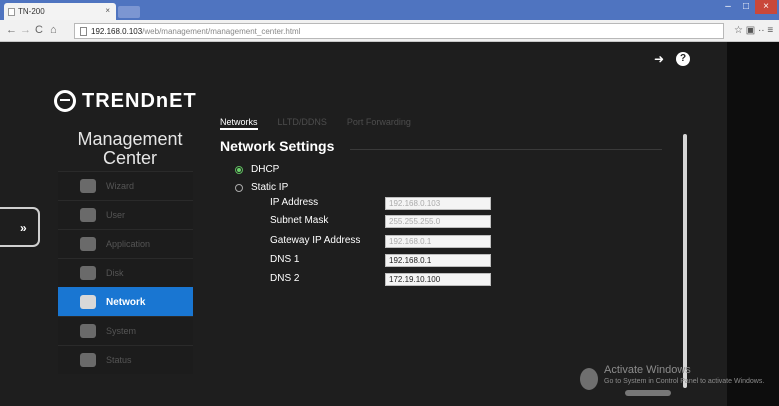 The height and width of the screenshot is (406, 779). What do you see at coordinates (438, 221) in the screenshot?
I see `subnet-mask-field: 255.255.255.0` at bounding box center [438, 221].